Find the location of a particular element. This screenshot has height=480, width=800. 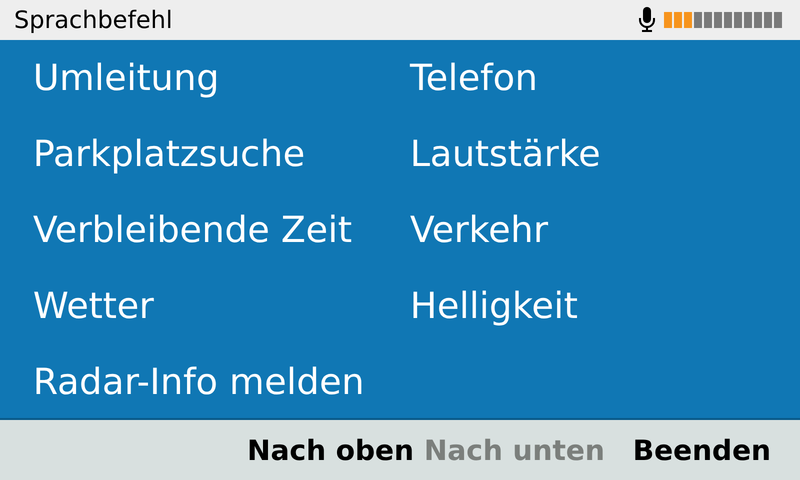

footer-button: Beenden is located at coordinates (702, 450).